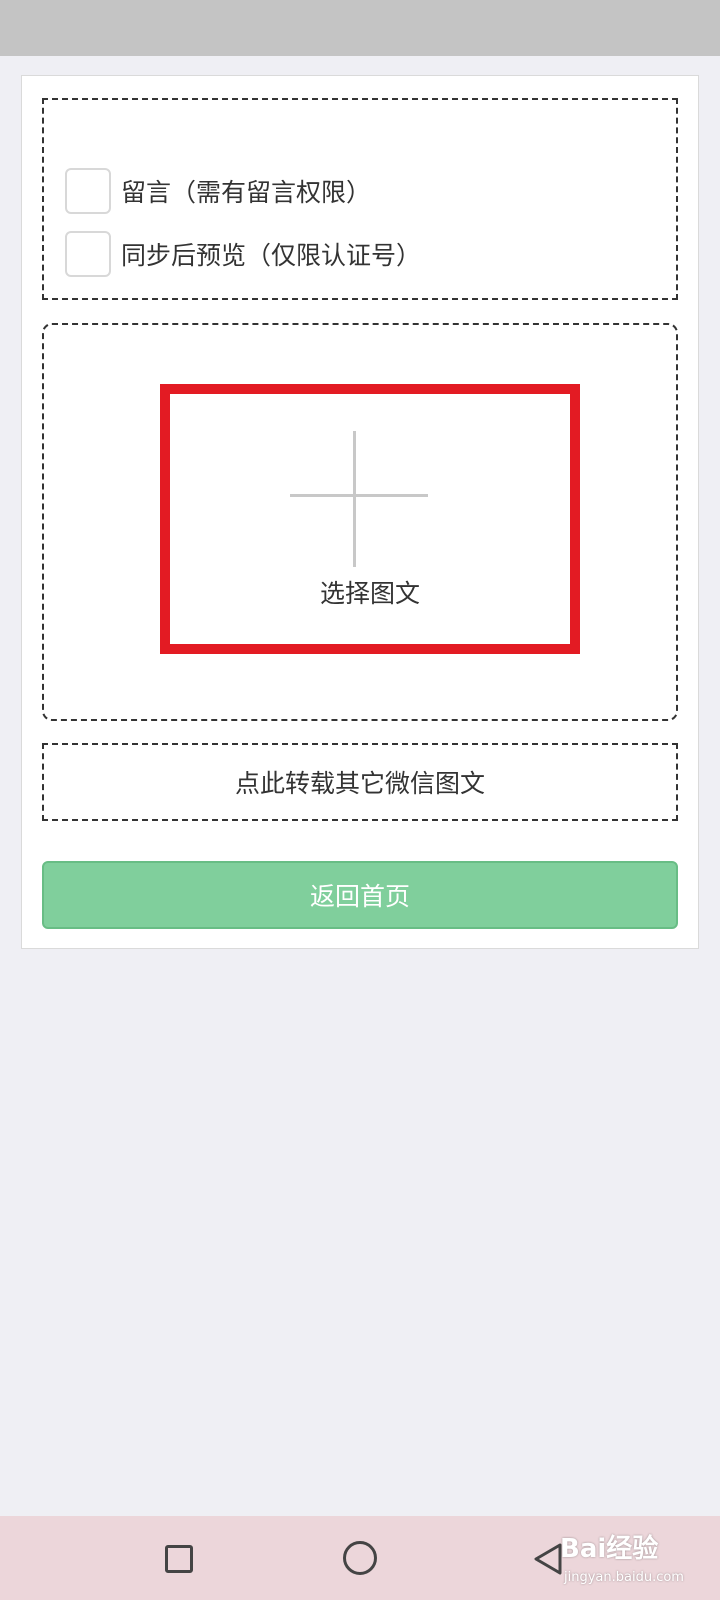 Image resolution: width=720 pixels, height=1600 pixels. What do you see at coordinates (360, 1558) in the screenshot?
I see `circle-icon` at bounding box center [360, 1558].